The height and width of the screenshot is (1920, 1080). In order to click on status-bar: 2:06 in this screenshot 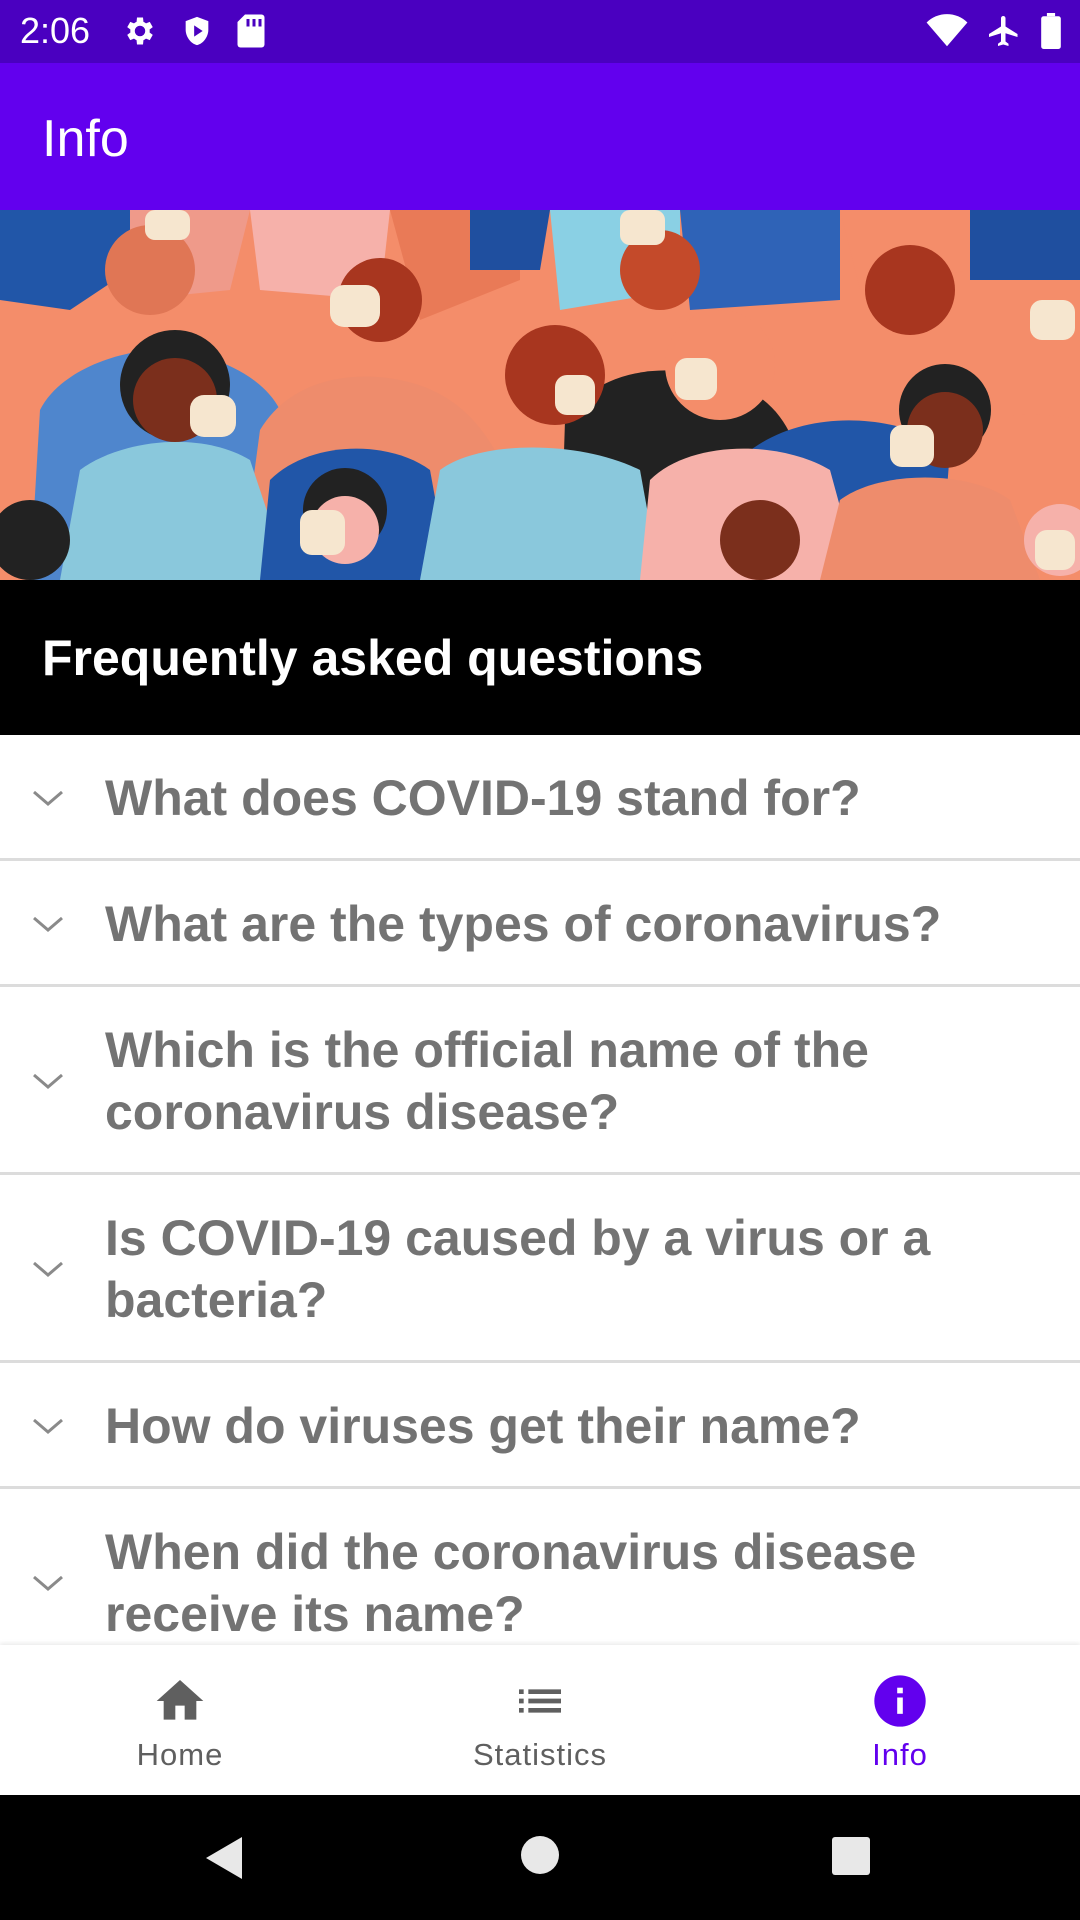, I will do `click(540, 31)`.